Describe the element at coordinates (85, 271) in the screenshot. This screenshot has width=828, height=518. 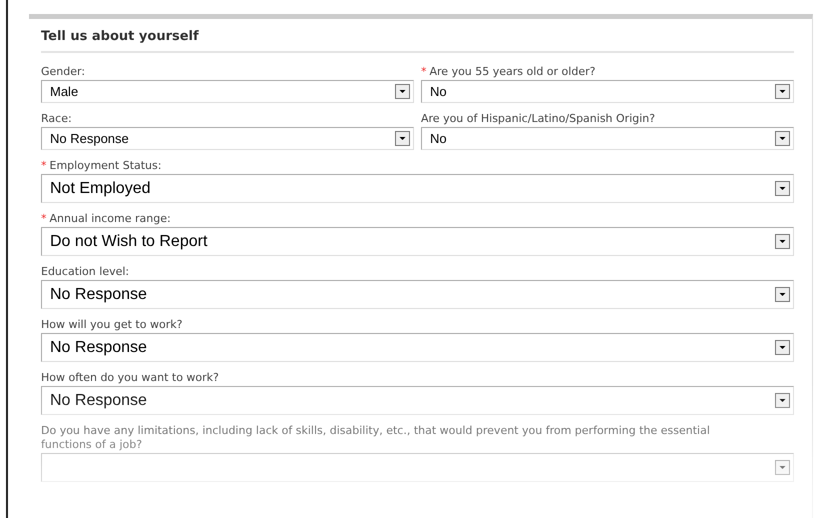
I see `field-label: Education level:` at that location.